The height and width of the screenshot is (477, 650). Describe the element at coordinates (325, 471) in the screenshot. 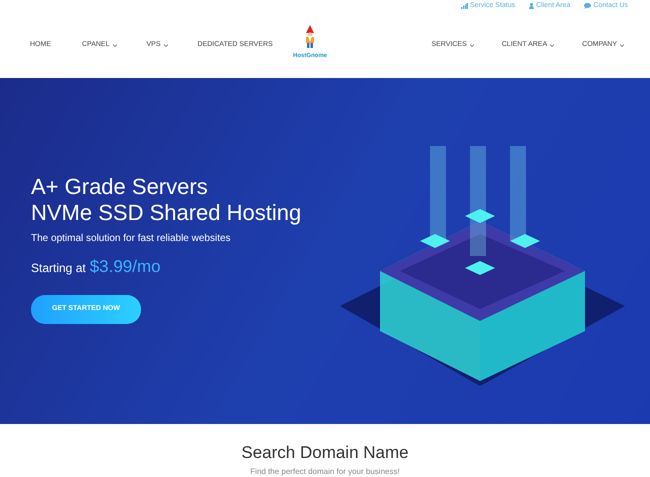

I see `section-subtitle: Find the perfect domain for your business!` at that location.